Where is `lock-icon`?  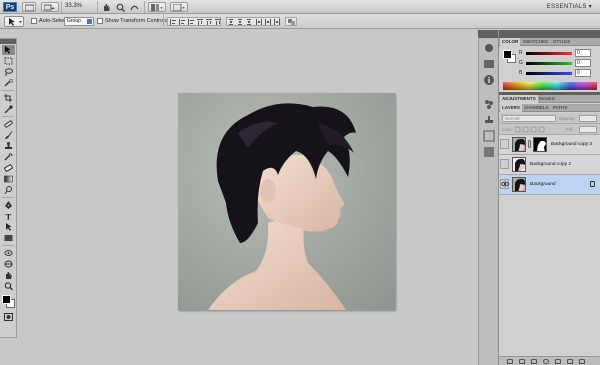
lock-icon is located at coordinates (592, 184).